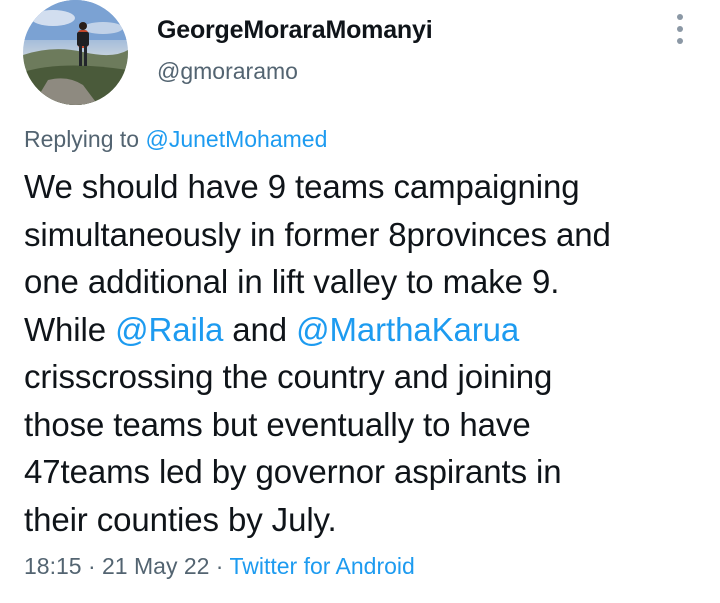 Image resolution: width=720 pixels, height=603 pixels. Describe the element at coordinates (155, 566) in the screenshot. I see `tweet-date: 21 May 22` at that location.